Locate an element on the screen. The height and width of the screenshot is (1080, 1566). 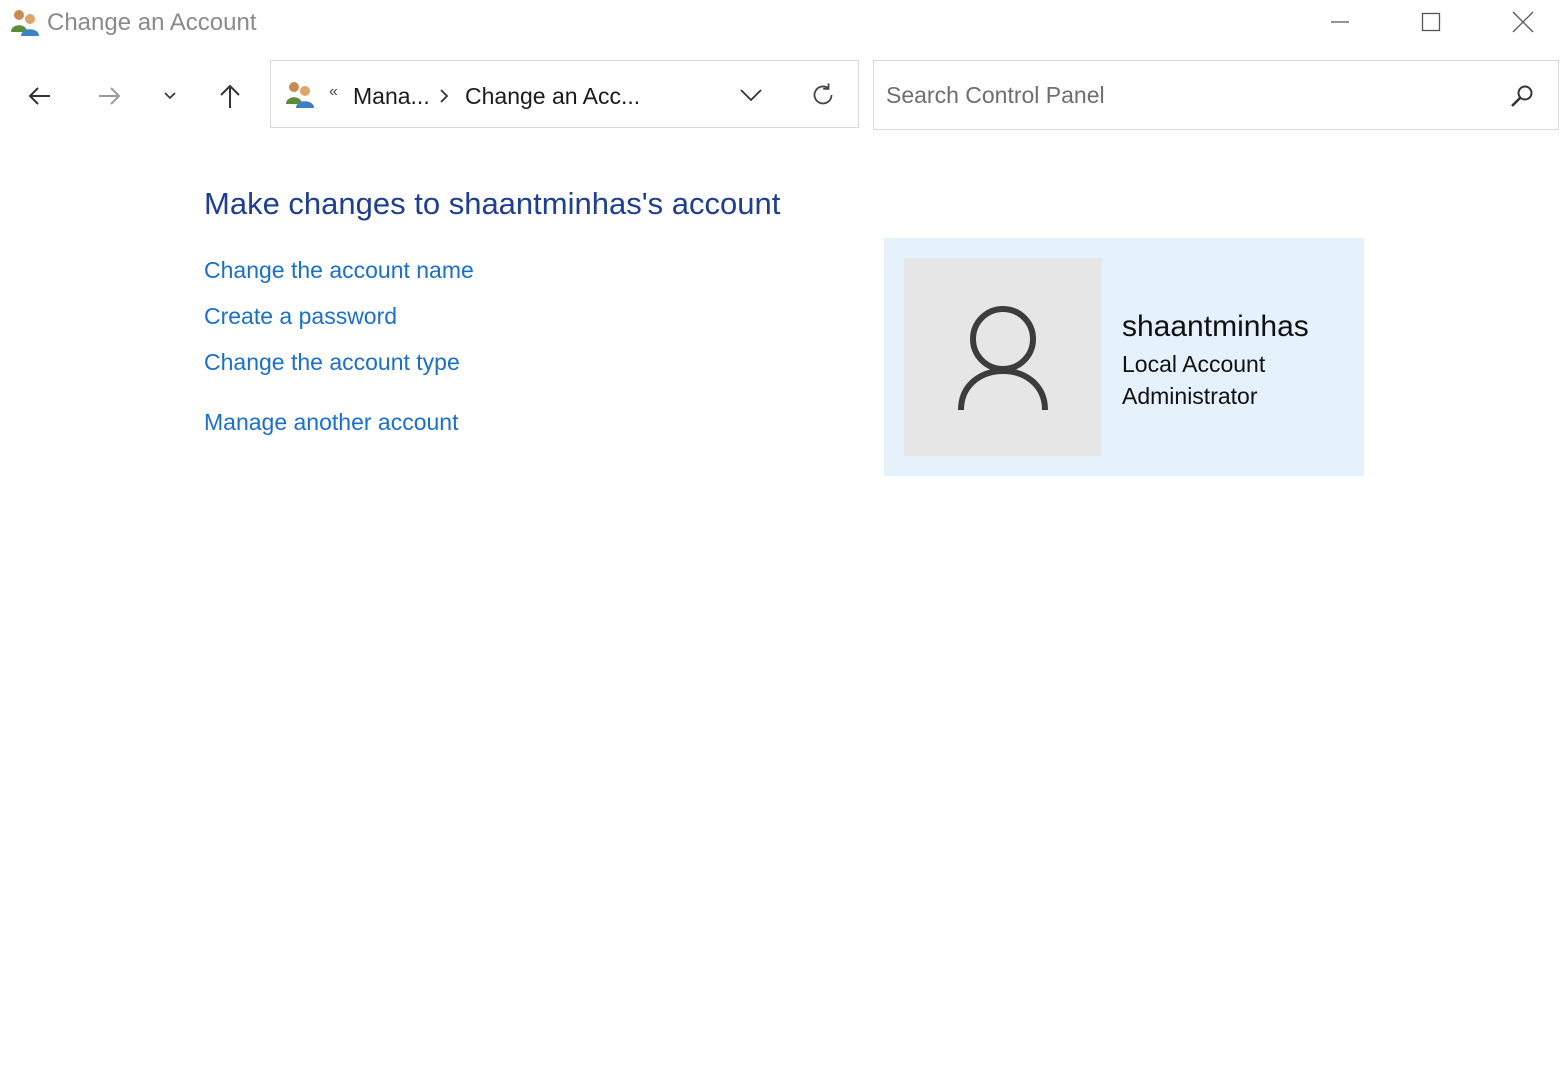
refresh-button is located at coordinates (823, 95).